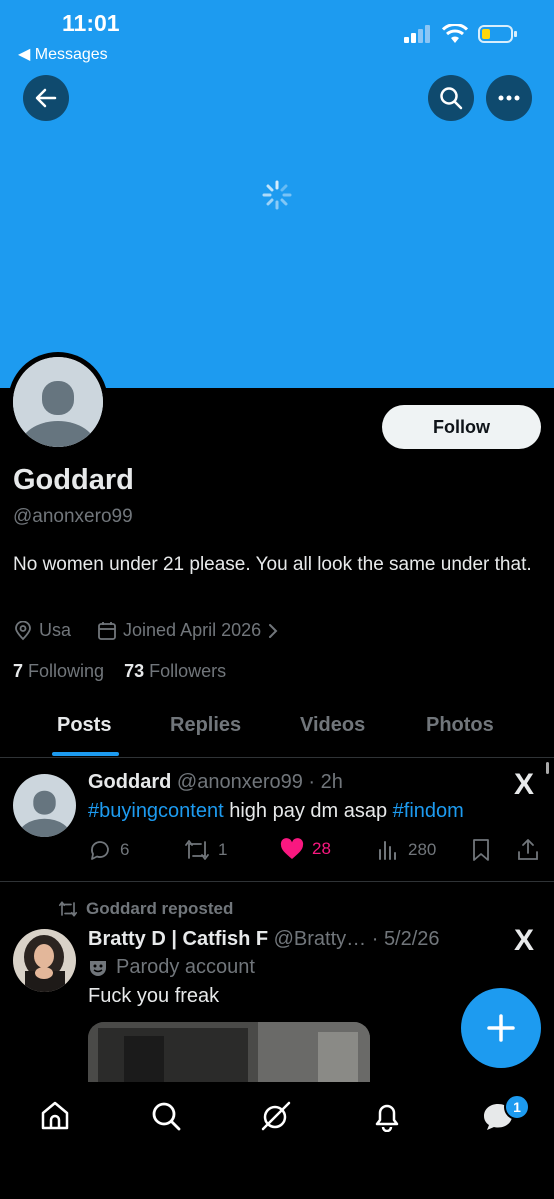  I want to click on plus-icon, so click(501, 1028).